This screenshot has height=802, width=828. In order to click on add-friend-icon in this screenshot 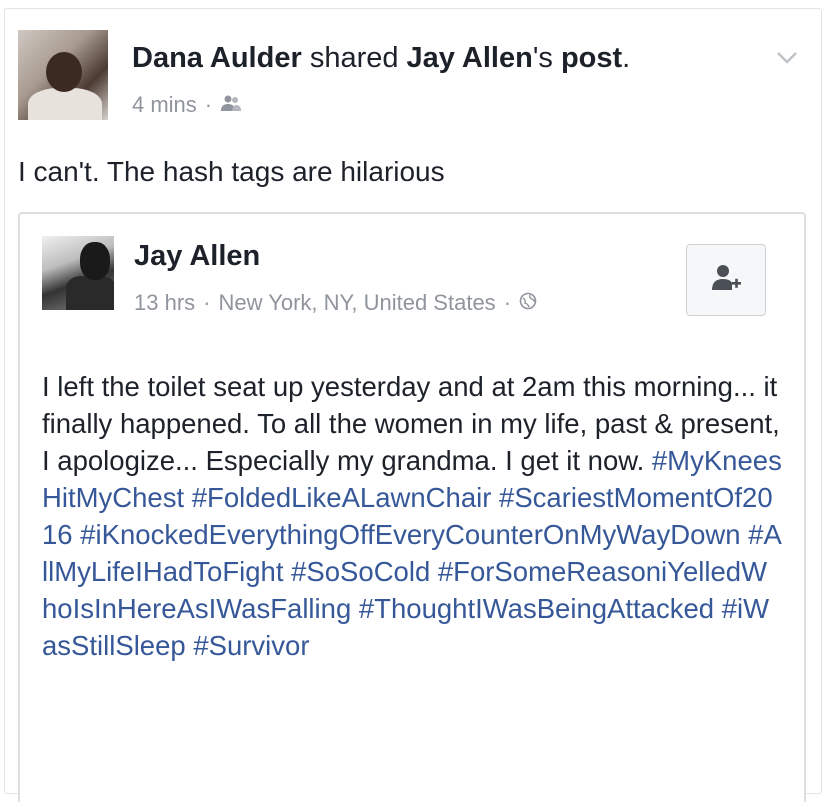, I will do `click(726, 280)`.